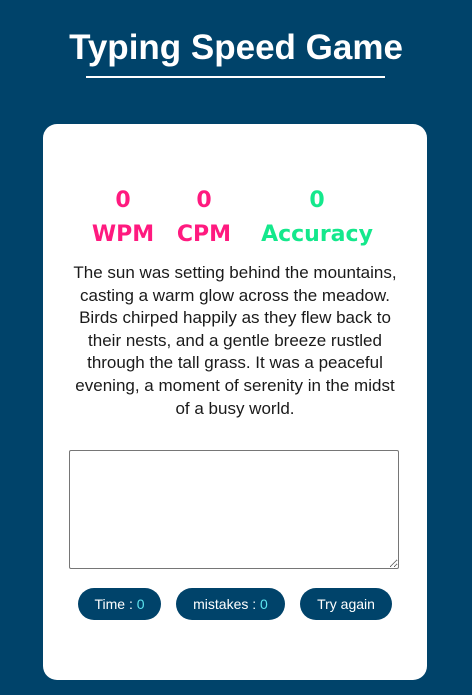 The height and width of the screenshot is (695, 472). What do you see at coordinates (123, 234) in the screenshot?
I see `wpm-label: WPM` at bounding box center [123, 234].